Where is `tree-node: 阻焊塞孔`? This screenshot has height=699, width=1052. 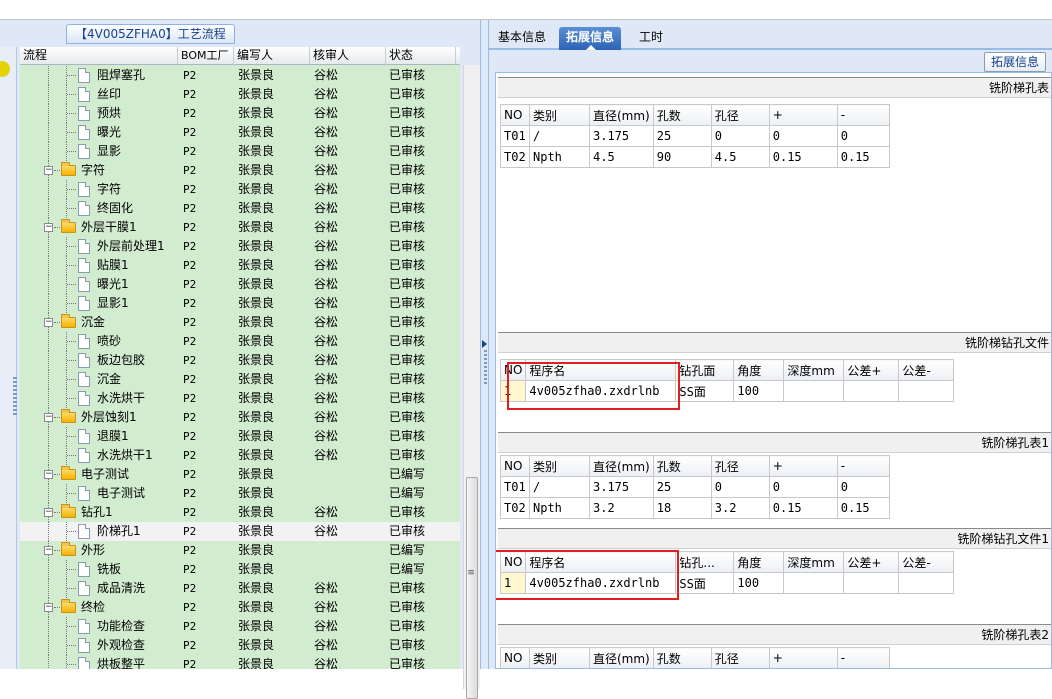
tree-node: 阻焊塞孔 is located at coordinates (99, 75).